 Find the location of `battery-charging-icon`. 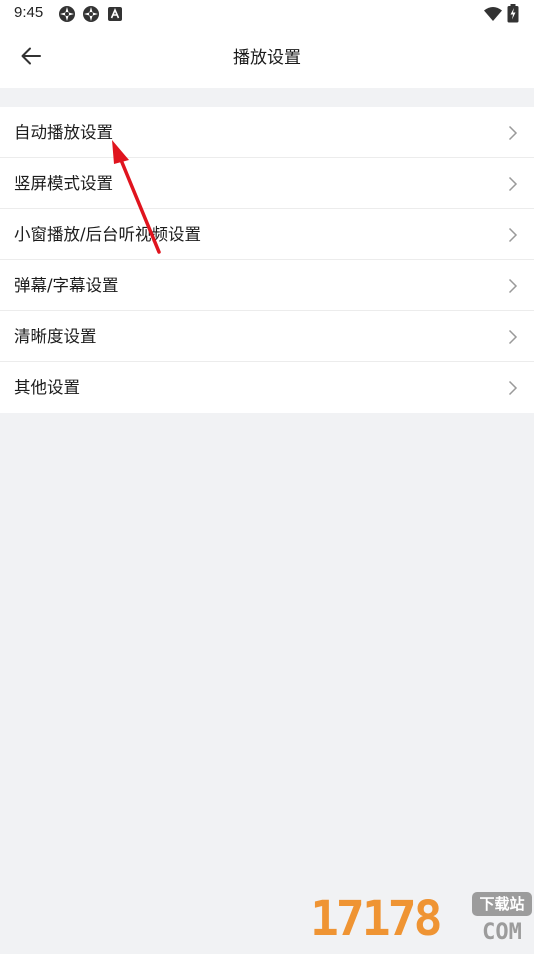

battery-charging-icon is located at coordinates (513, 15).